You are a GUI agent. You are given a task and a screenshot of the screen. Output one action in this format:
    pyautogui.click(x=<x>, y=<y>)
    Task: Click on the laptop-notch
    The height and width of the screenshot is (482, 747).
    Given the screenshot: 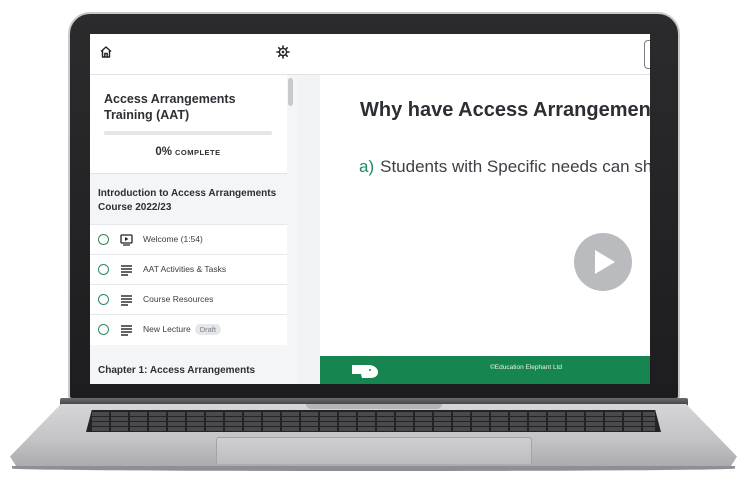 What is the action you would take?
    pyautogui.click(x=374, y=406)
    